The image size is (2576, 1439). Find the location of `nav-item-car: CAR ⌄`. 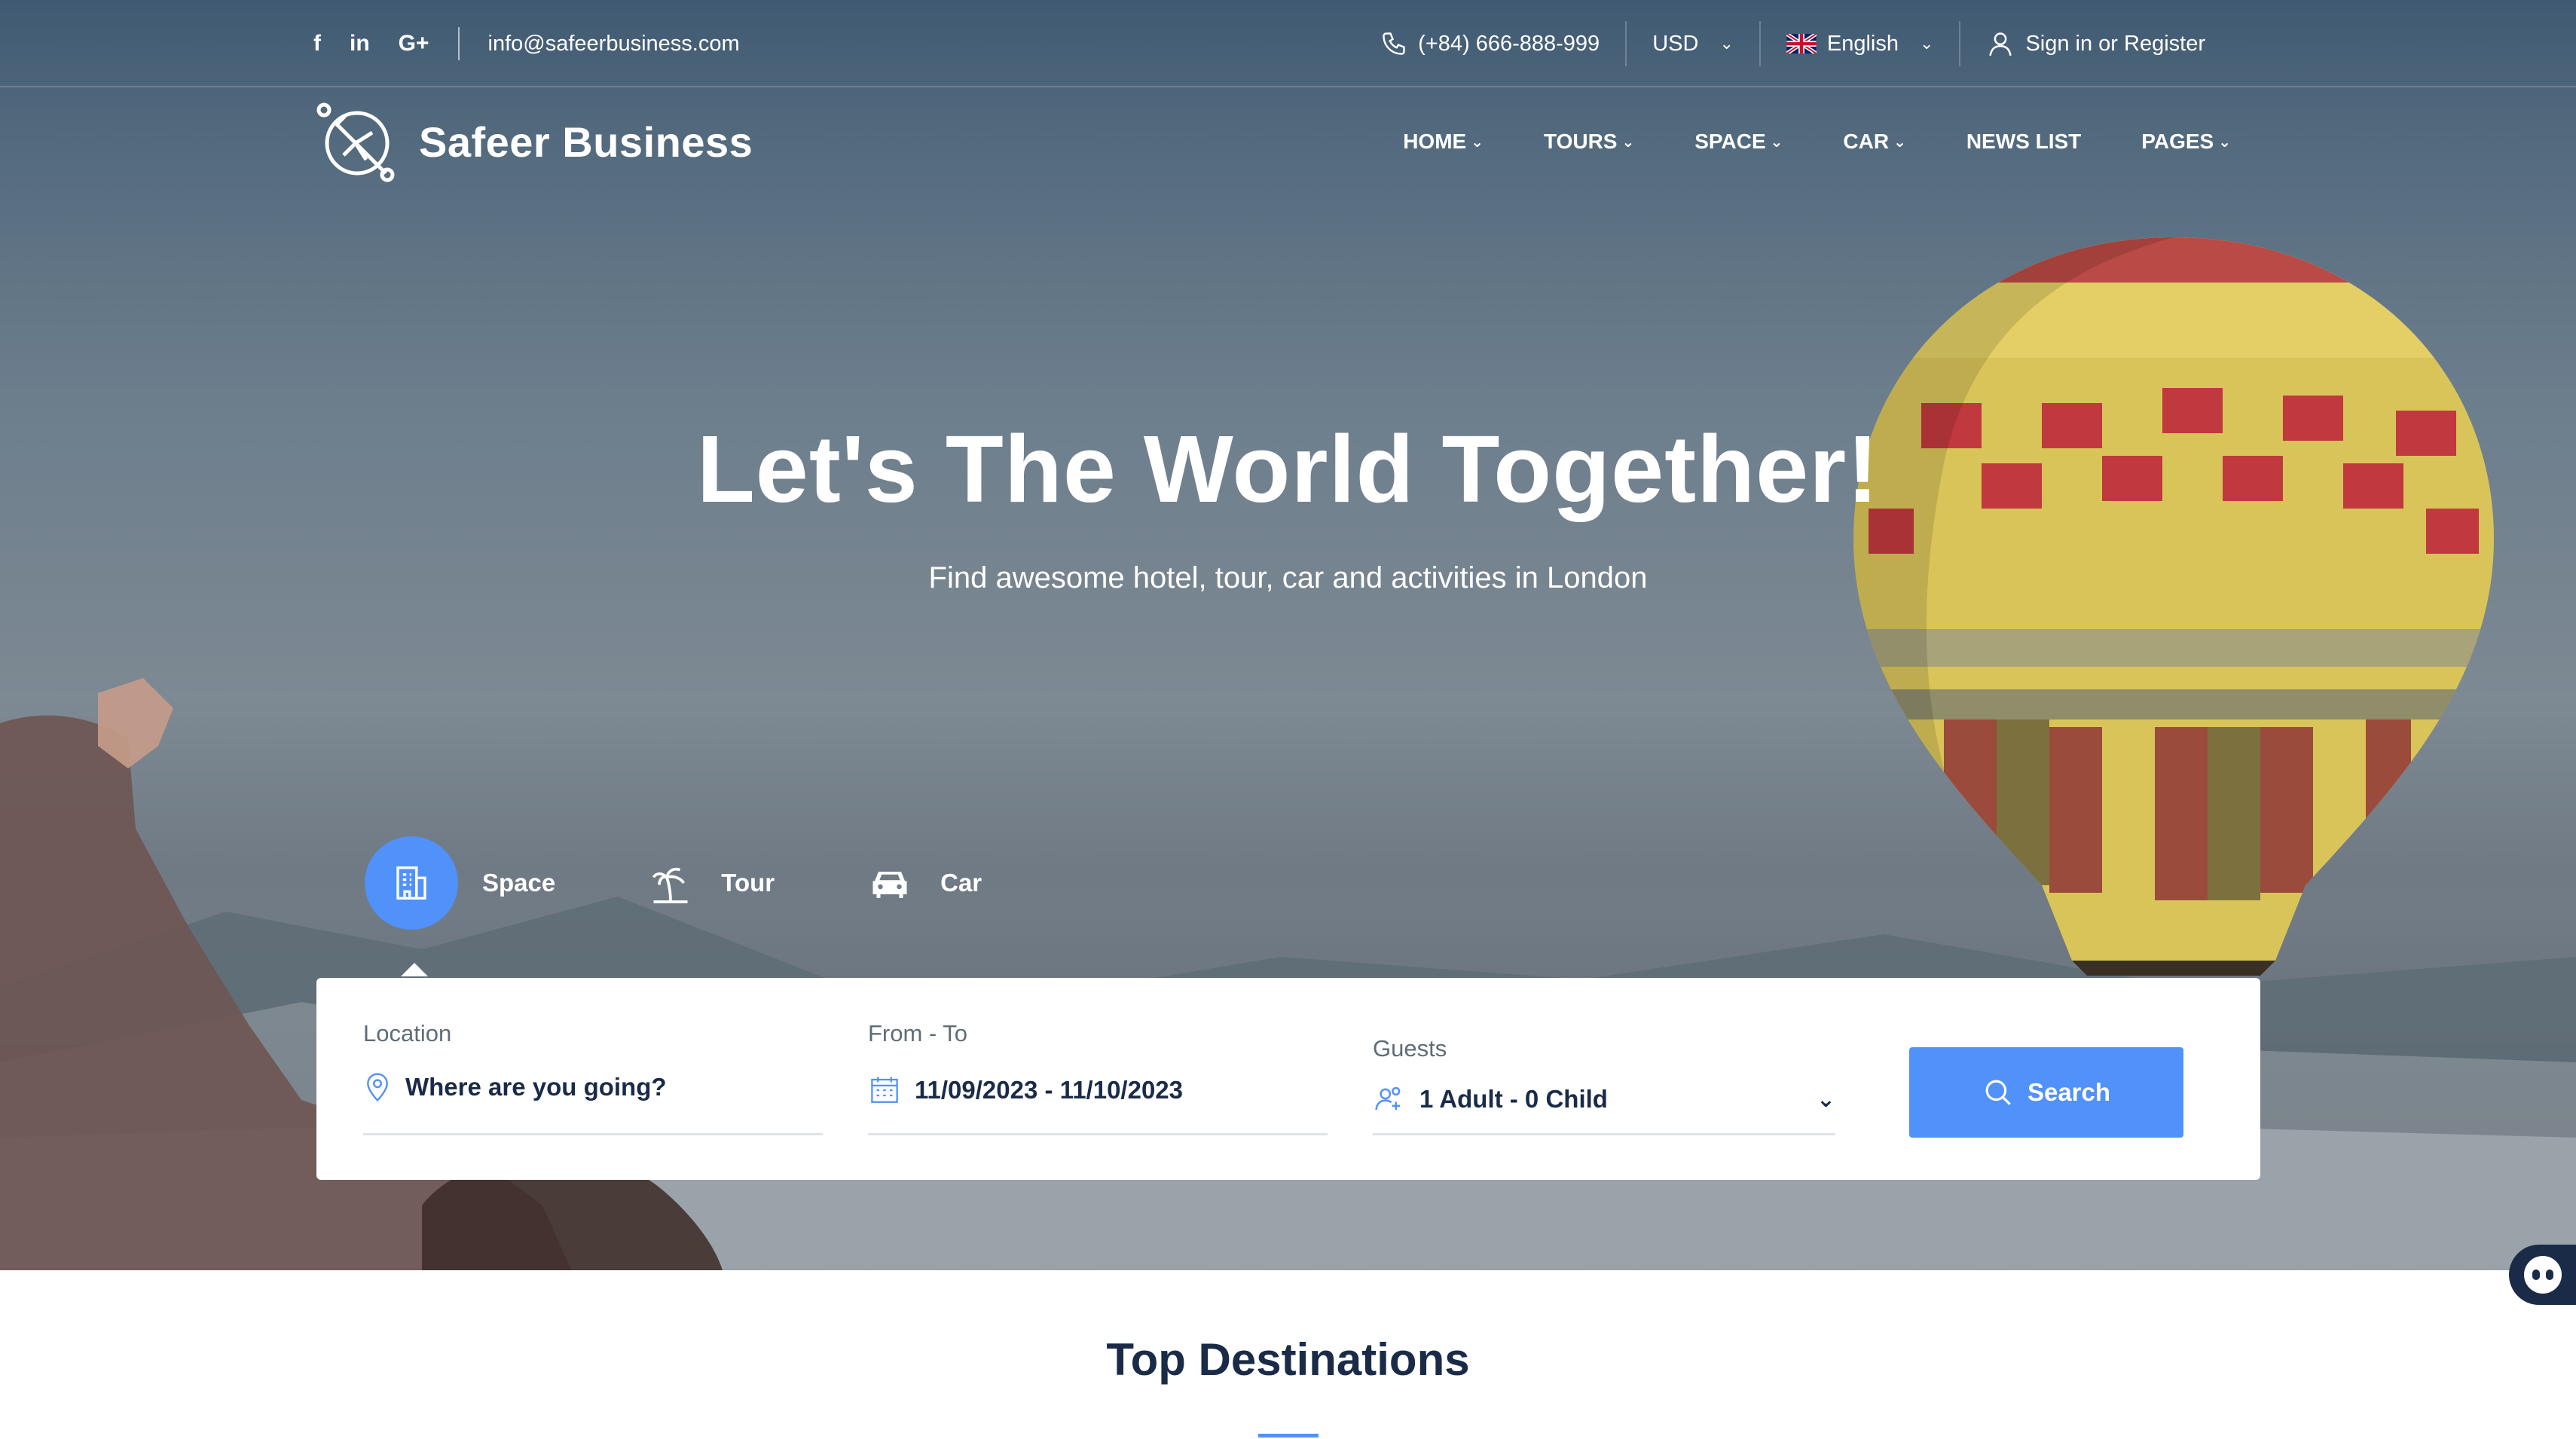

nav-item-car: CAR ⌄ is located at coordinates (1874, 142).